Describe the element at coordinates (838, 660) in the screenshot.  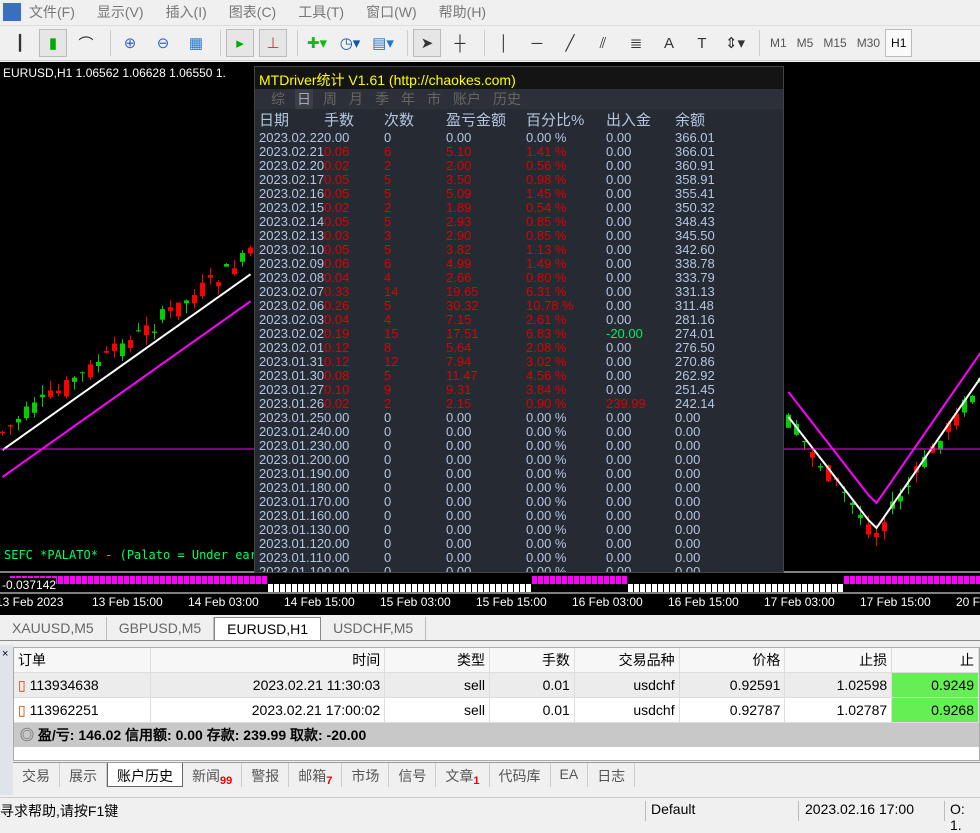
I see `col-sl: 止损` at that location.